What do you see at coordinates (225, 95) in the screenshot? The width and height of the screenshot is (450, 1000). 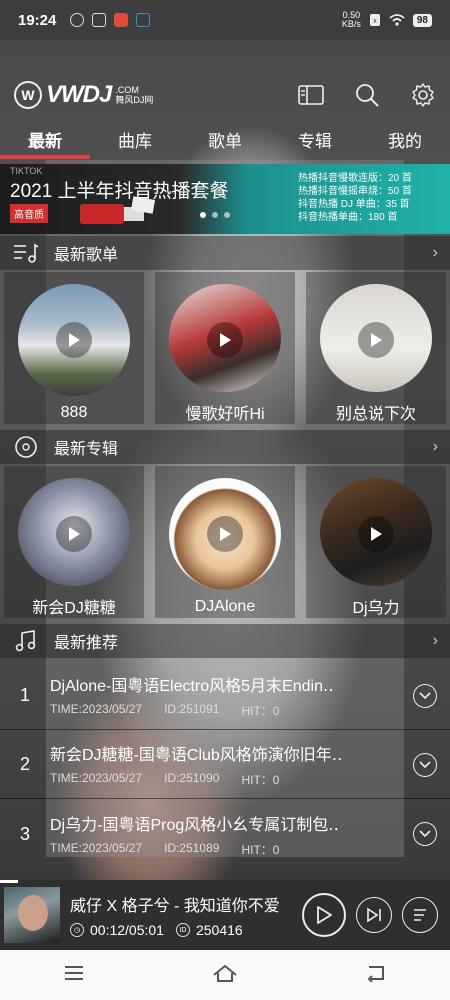 I see `app-header: W VWDJ .COM 舞风DJ网` at bounding box center [225, 95].